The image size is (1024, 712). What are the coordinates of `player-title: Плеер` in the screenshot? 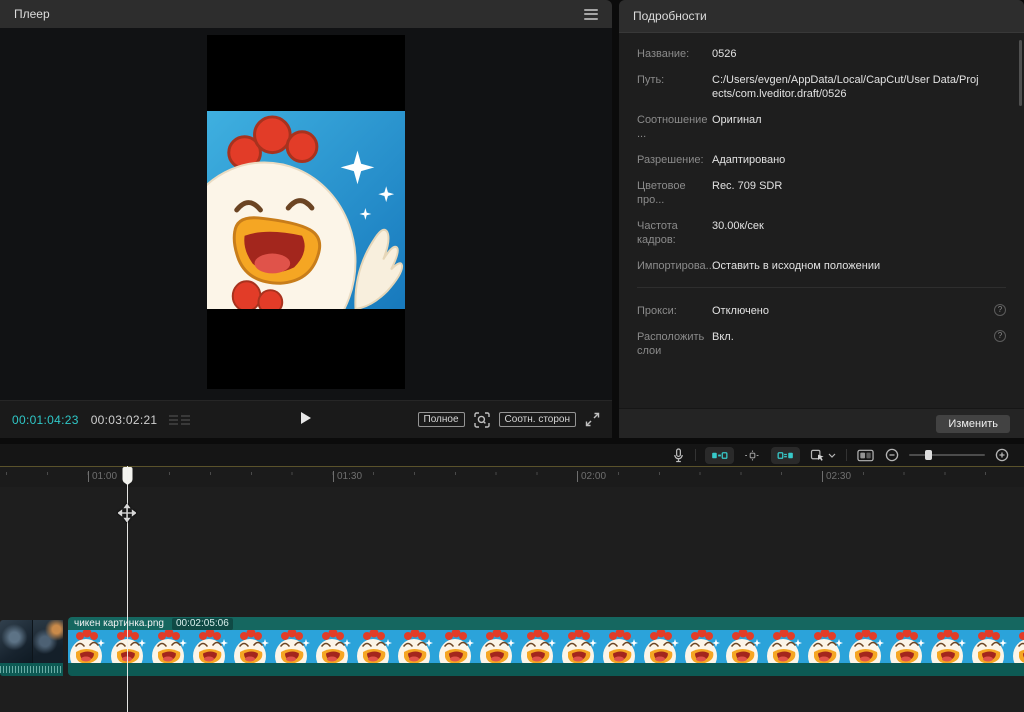 It's located at (32, 14).